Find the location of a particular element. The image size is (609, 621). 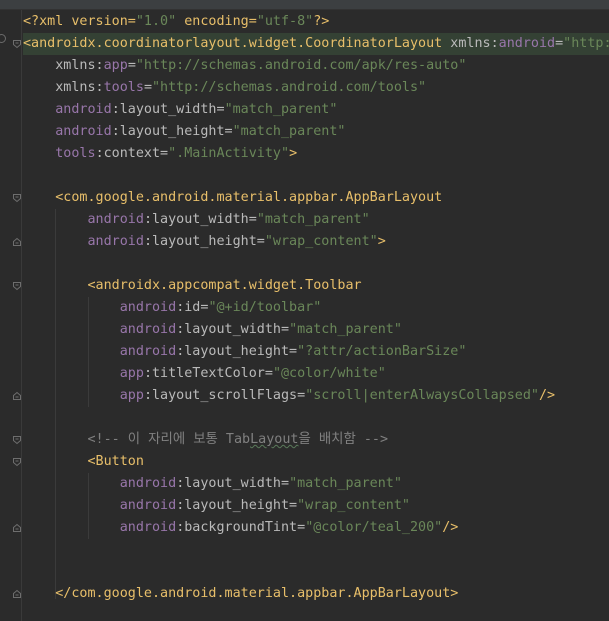

code-line: android:layout_height="wrap_content" is located at coordinates (316, 506).